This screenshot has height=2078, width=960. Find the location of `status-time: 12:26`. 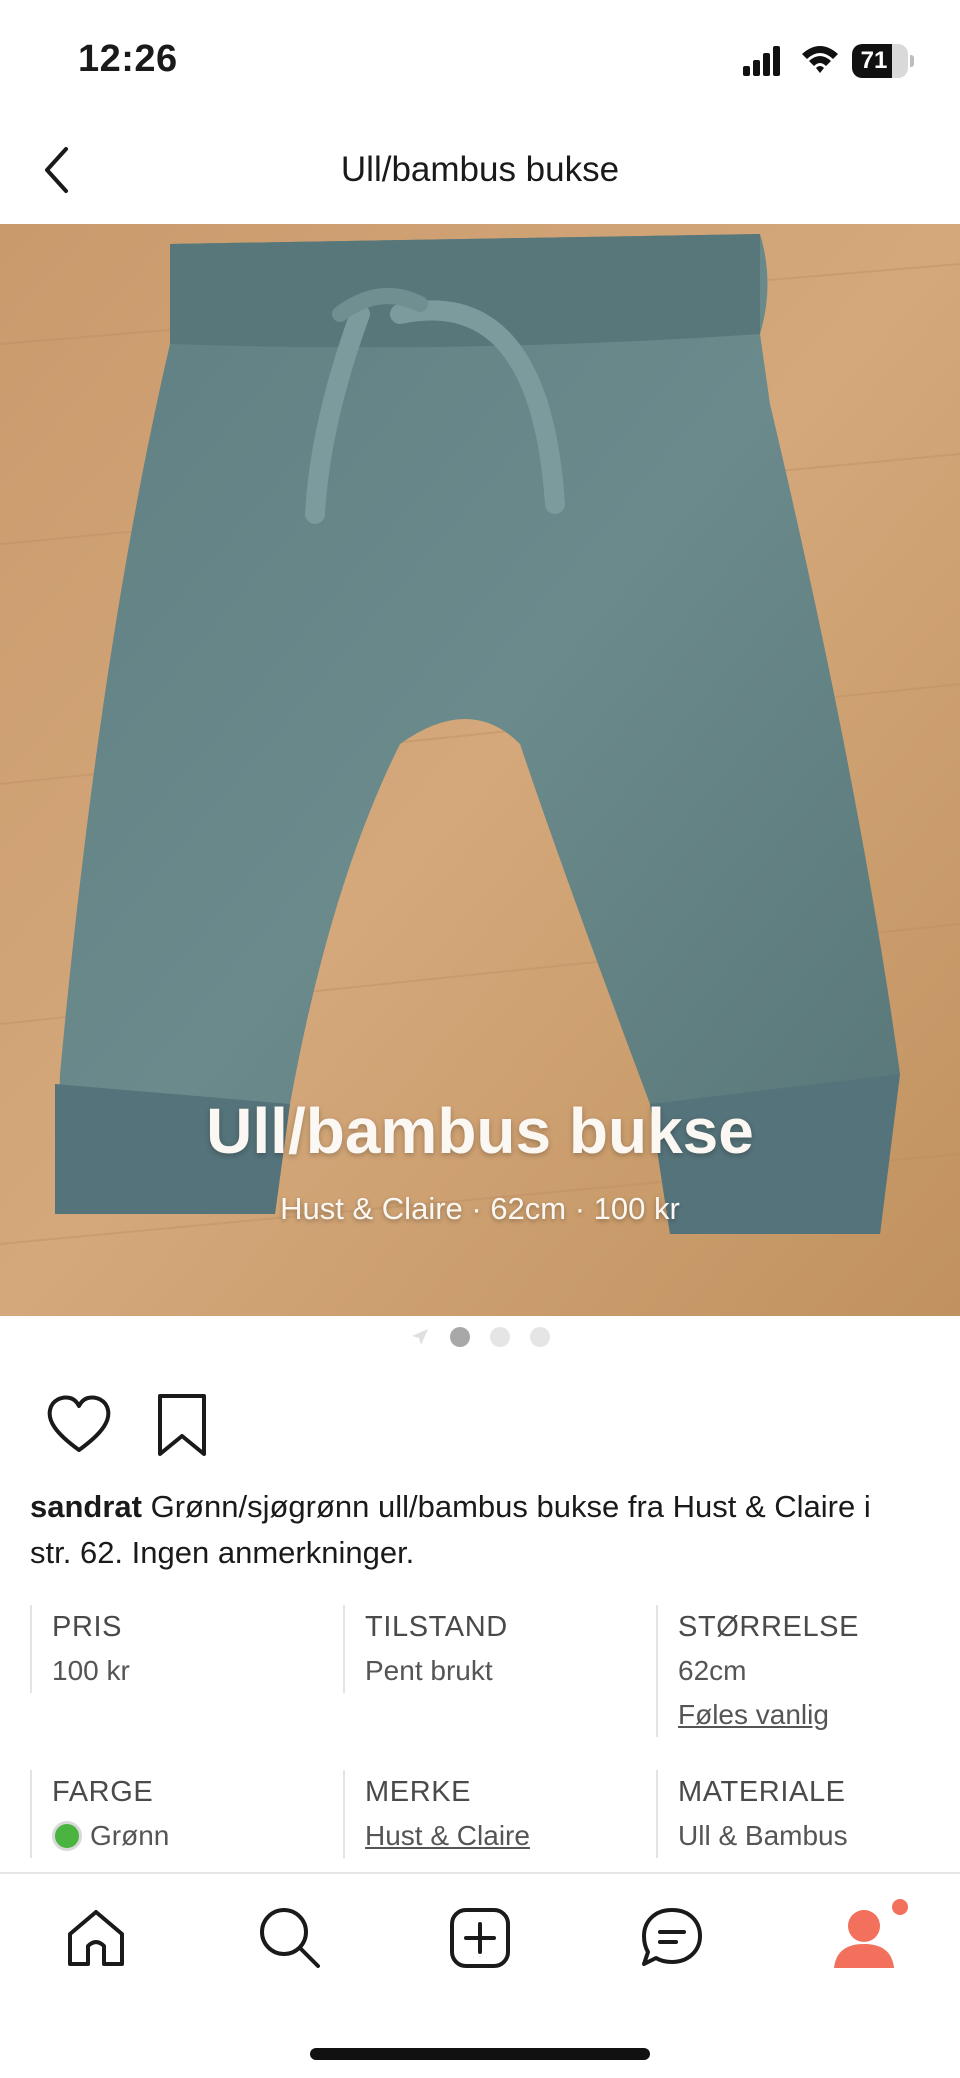

status-time: 12:26 is located at coordinates (128, 59).